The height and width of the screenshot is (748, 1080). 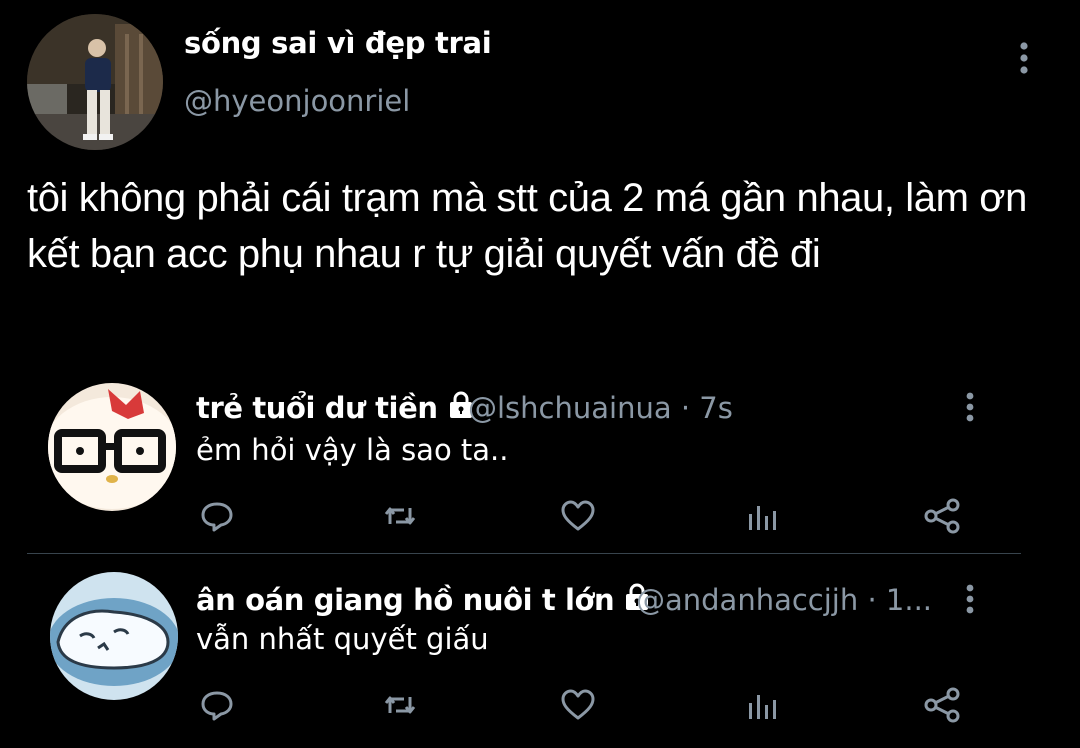 What do you see at coordinates (338, 43) in the screenshot?
I see `author-name: sống sai vì đẹp trai` at bounding box center [338, 43].